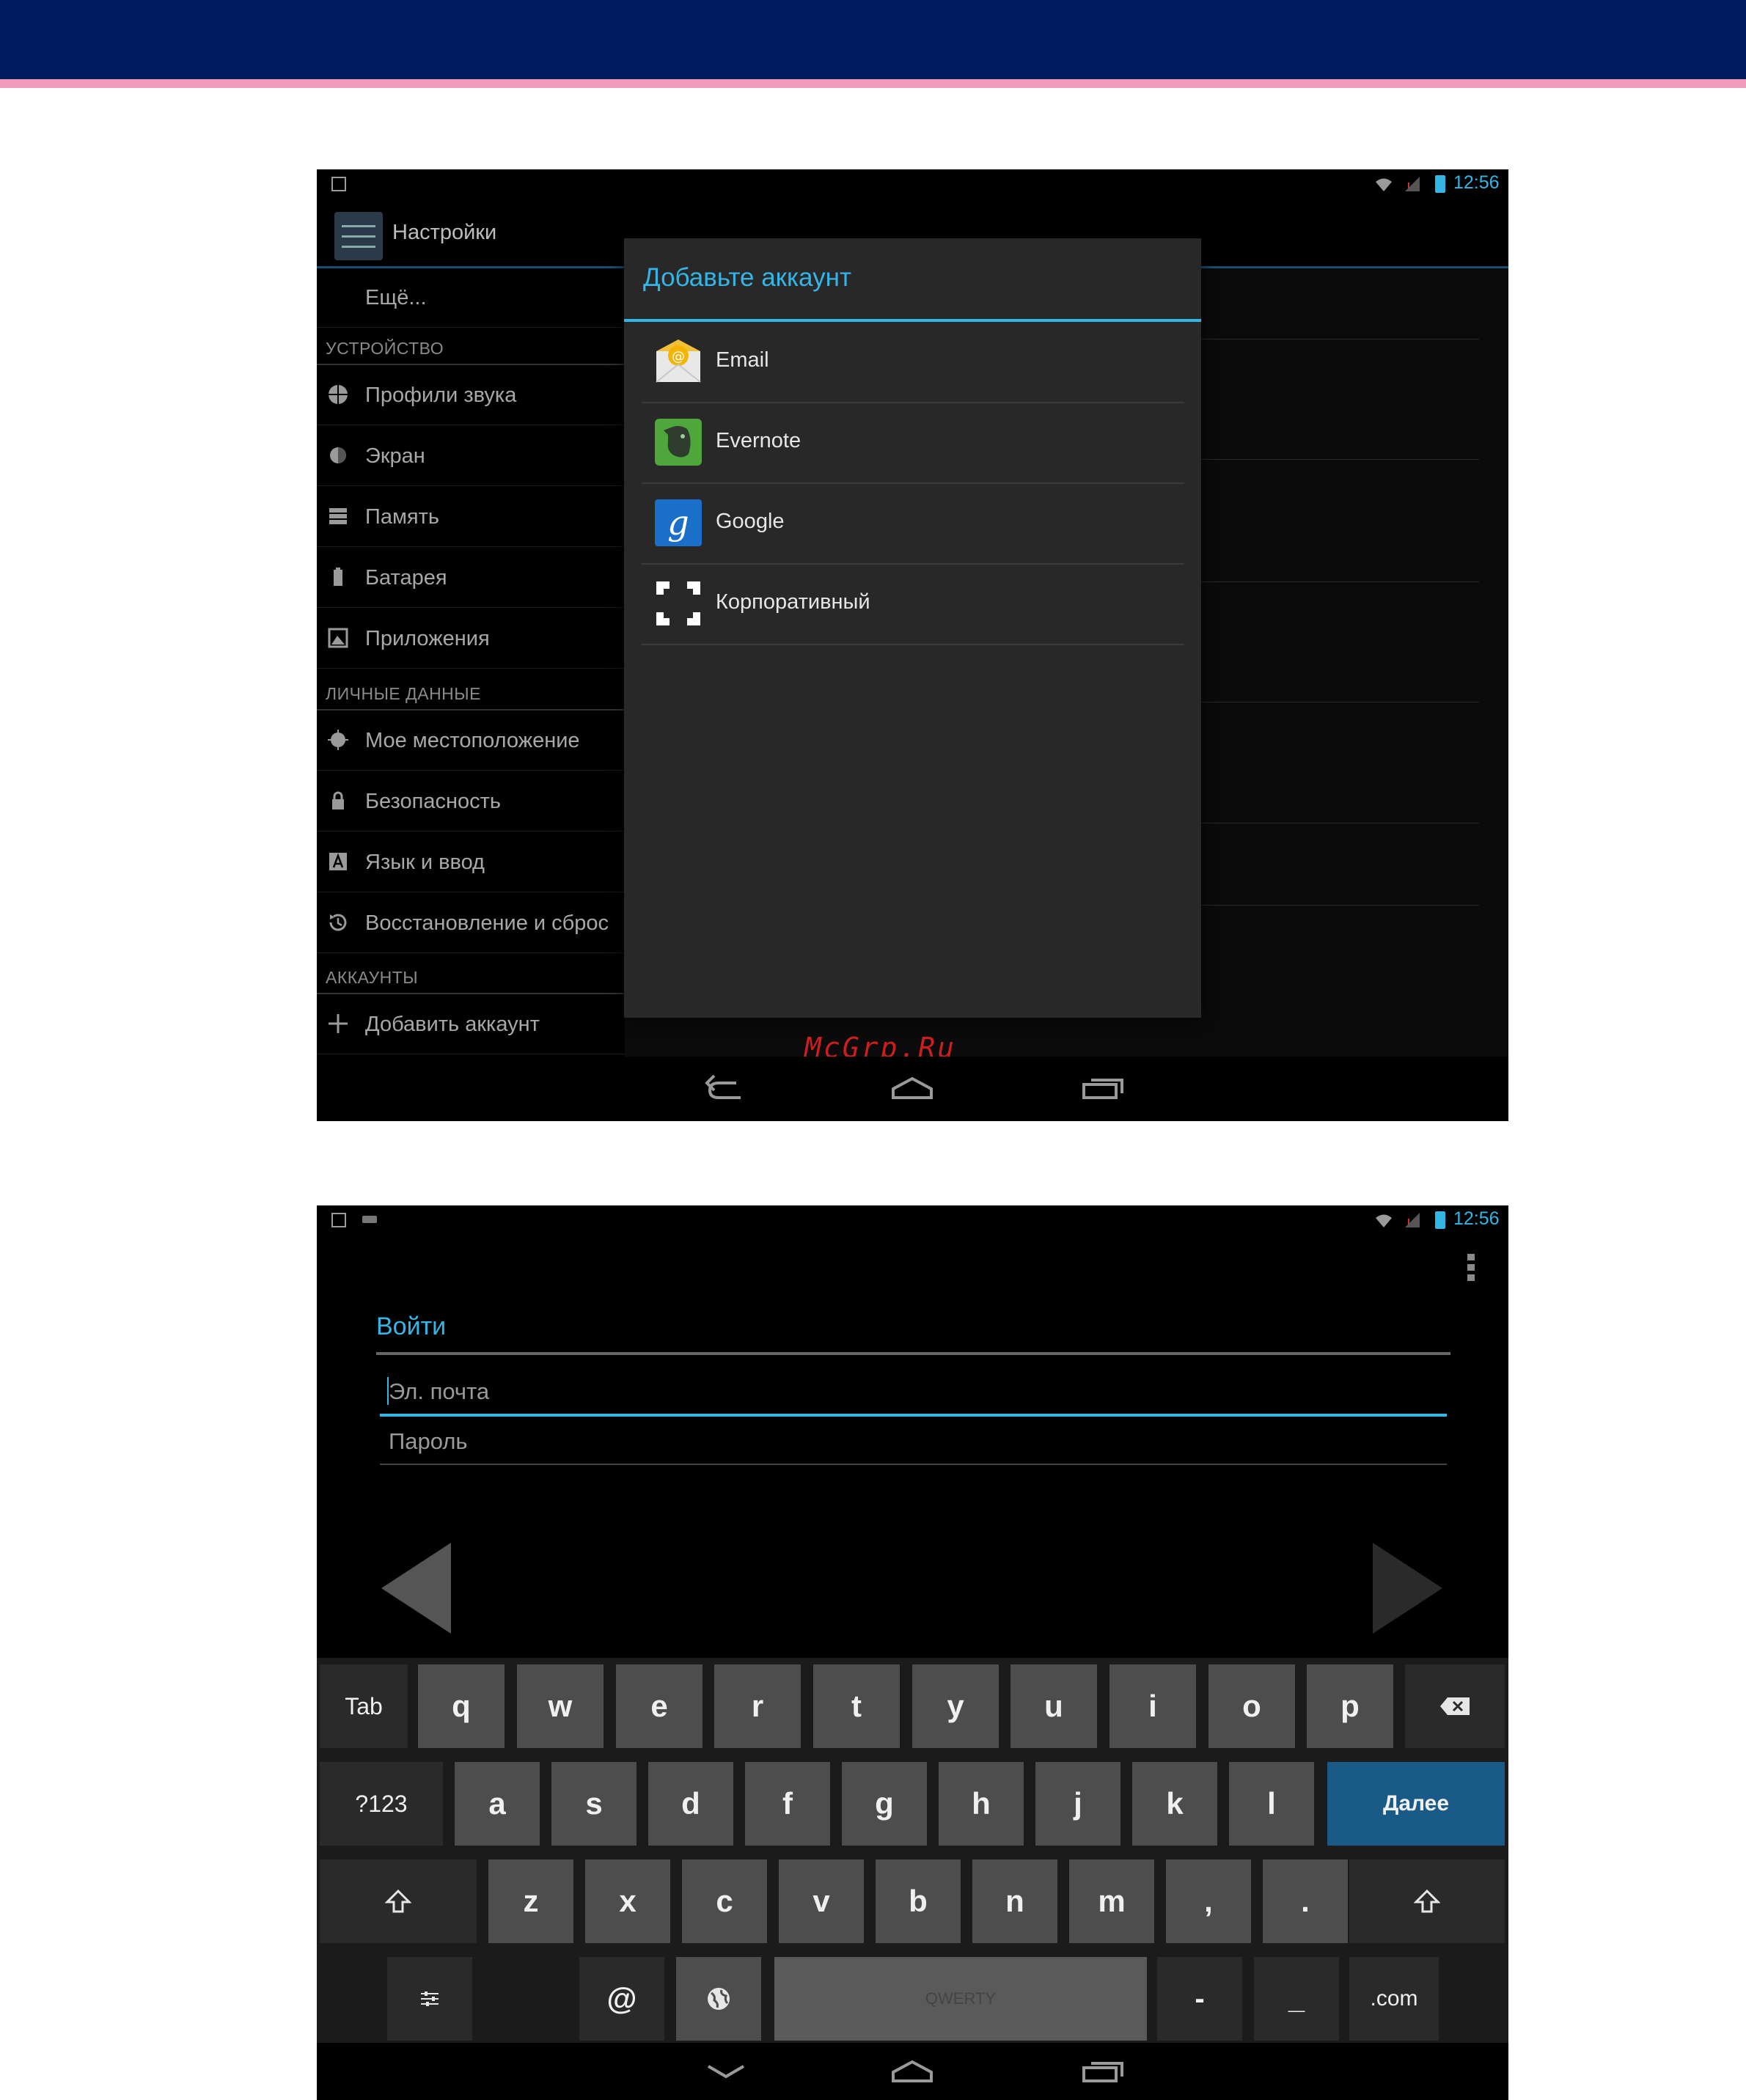  Describe the element at coordinates (385, 348) in the screenshot. I see `section-header-device: УСТРОЙСТВО` at that location.